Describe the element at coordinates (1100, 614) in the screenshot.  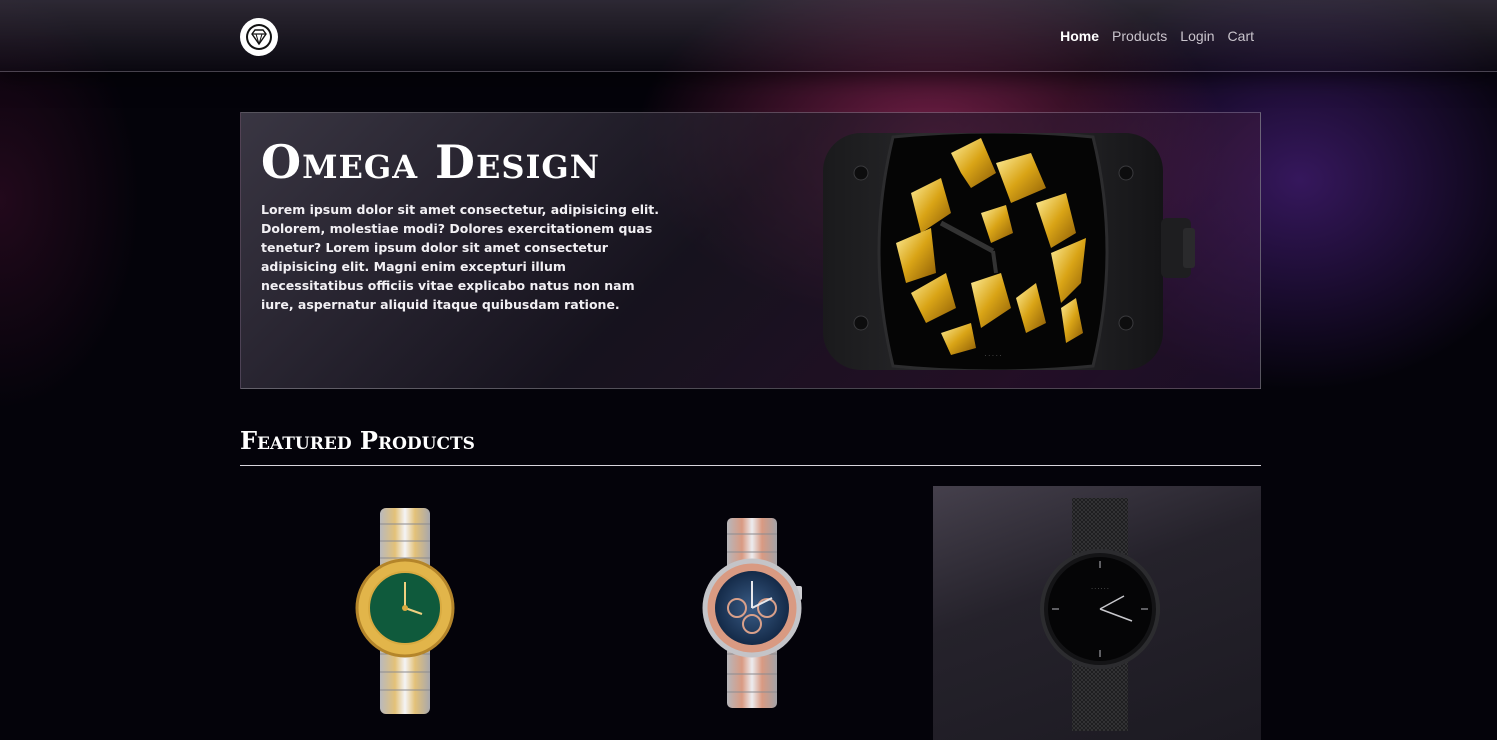
I see `product-image-black-mesh-watch: · · · · · ·` at that location.